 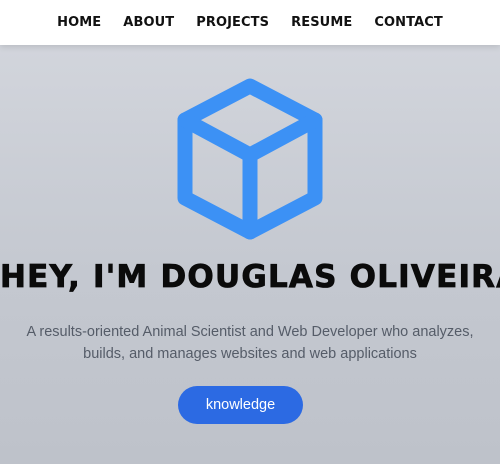 I want to click on top-navbar: HOME ABOUT PROJECTS RESUME CONTACT, so click(x=250, y=22).